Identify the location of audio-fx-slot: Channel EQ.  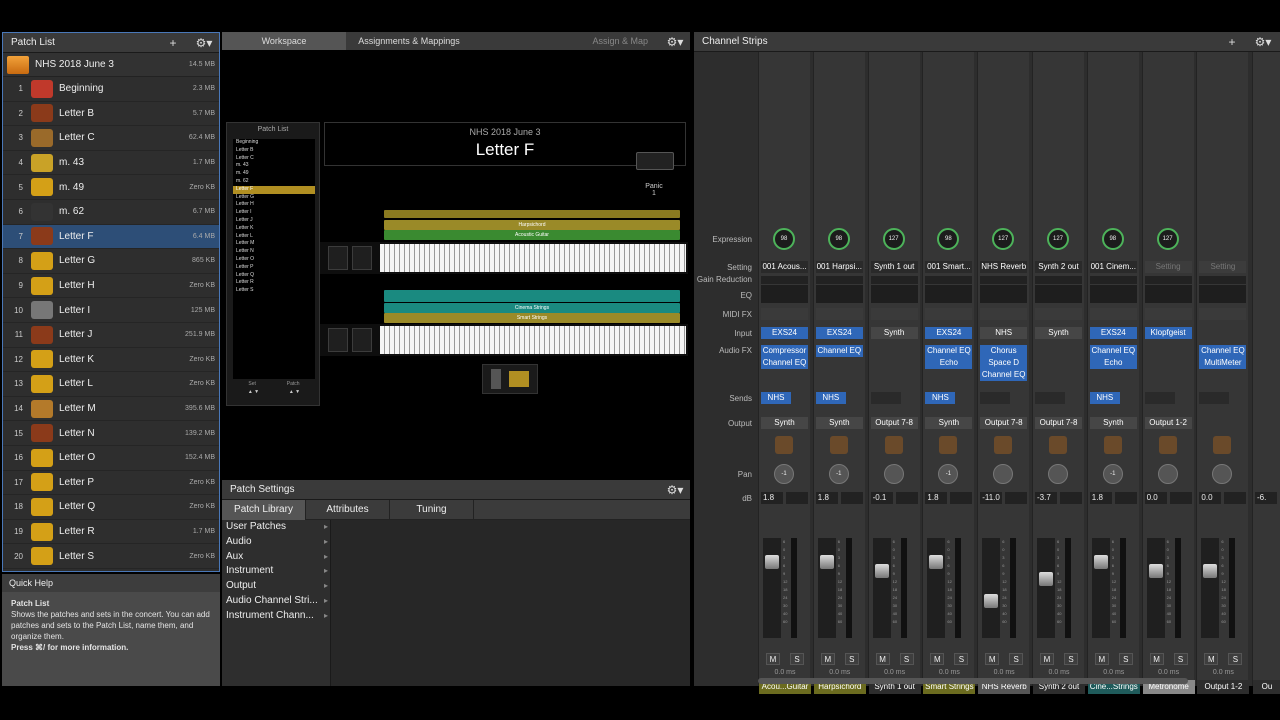
(1004, 375).